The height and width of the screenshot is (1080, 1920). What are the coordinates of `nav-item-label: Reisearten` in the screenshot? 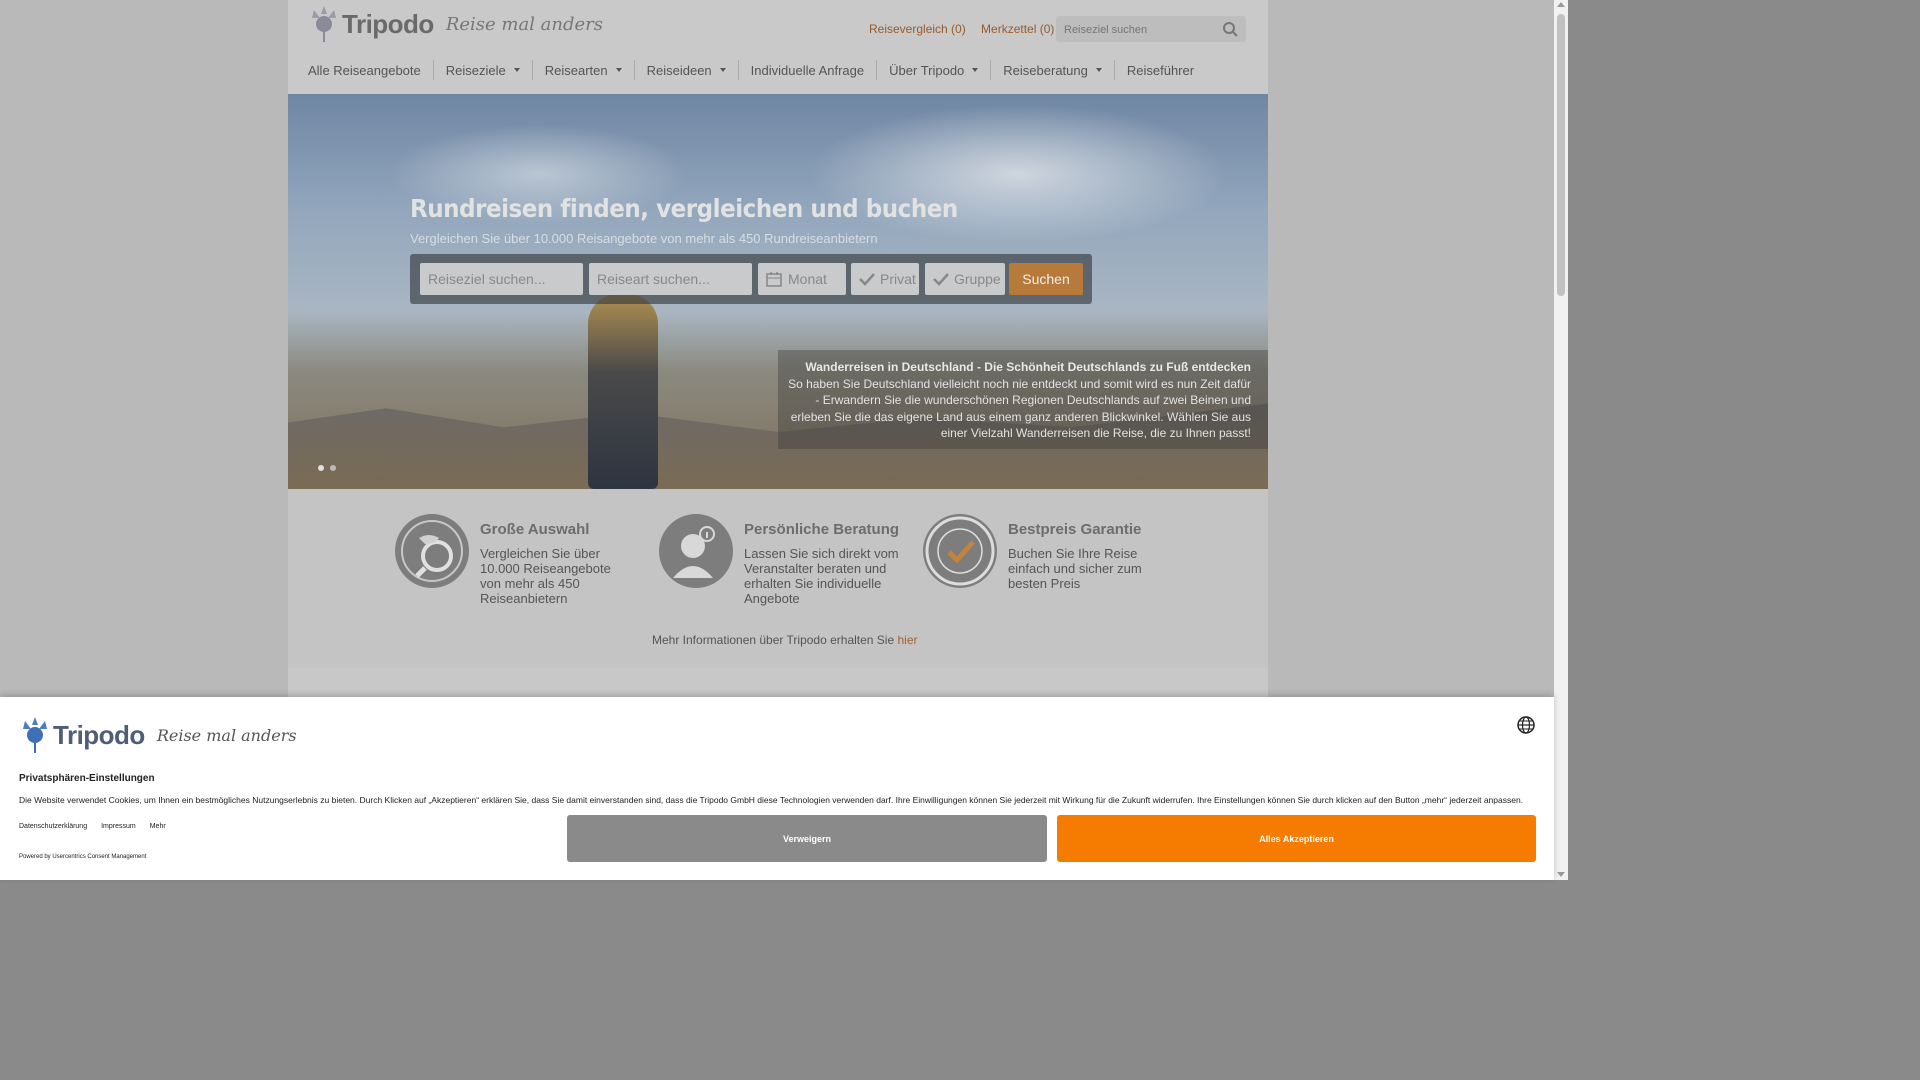 It's located at (576, 70).